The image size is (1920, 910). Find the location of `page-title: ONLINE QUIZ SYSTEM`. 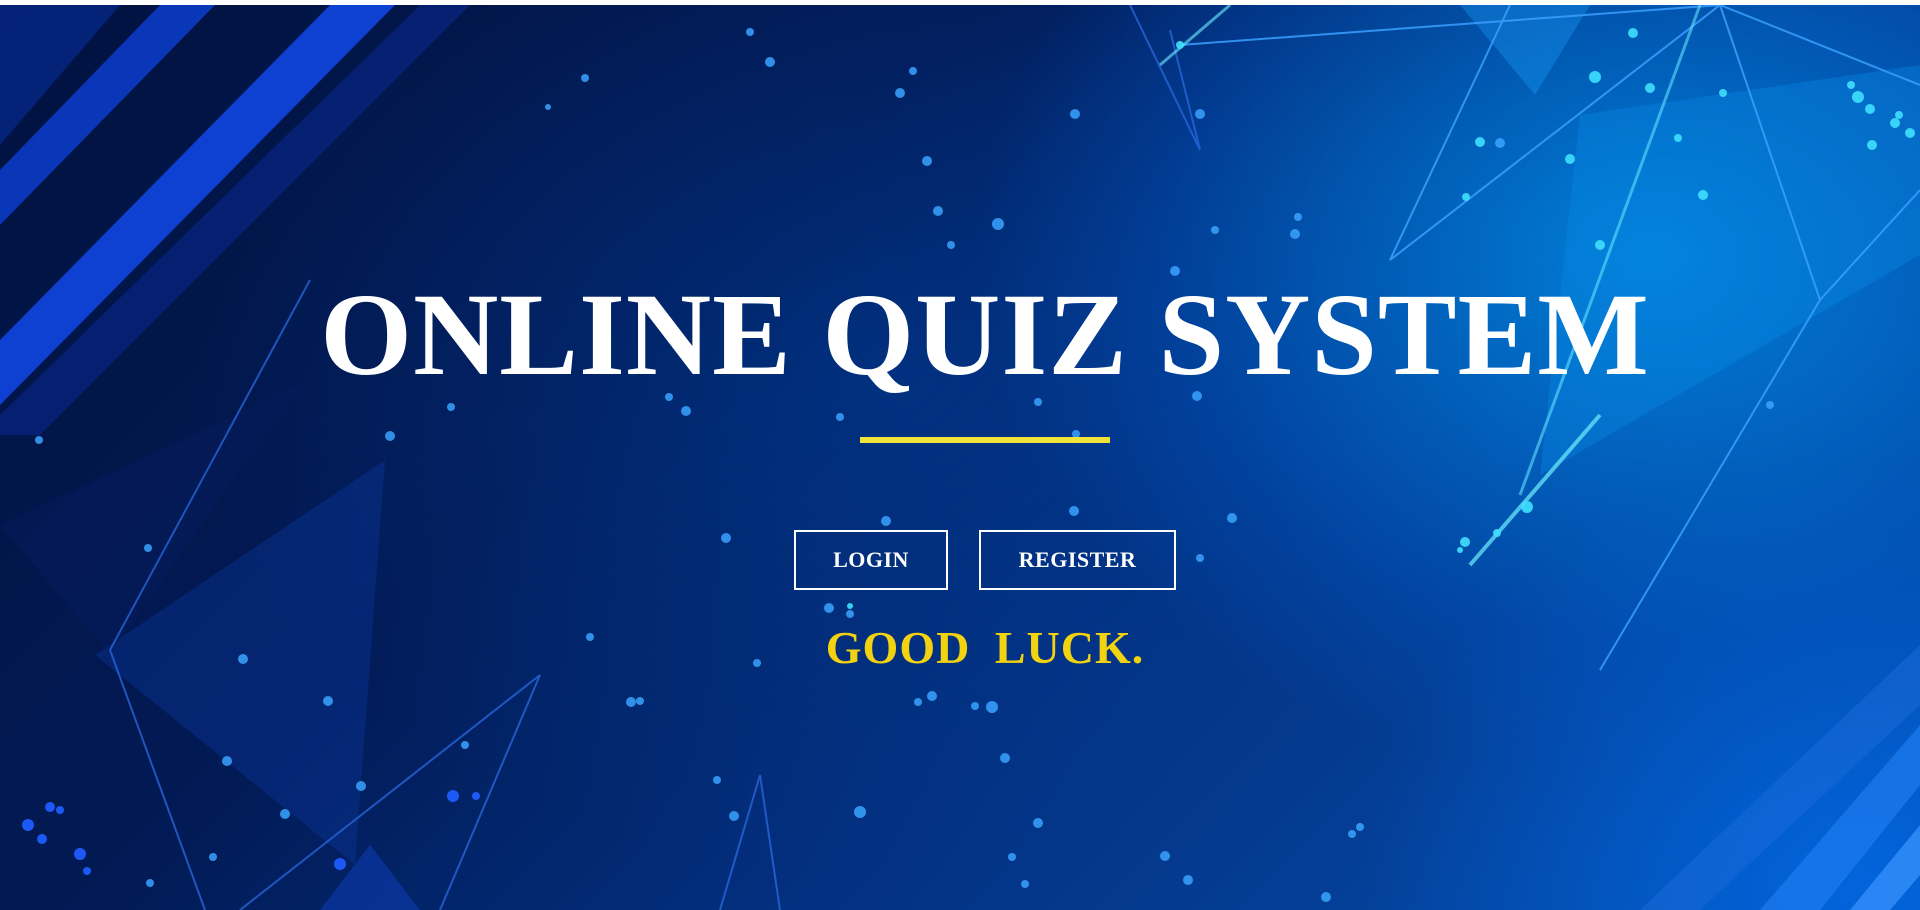

page-title: ONLINE QUIZ SYSTEM is located at coordinates (985, 334).